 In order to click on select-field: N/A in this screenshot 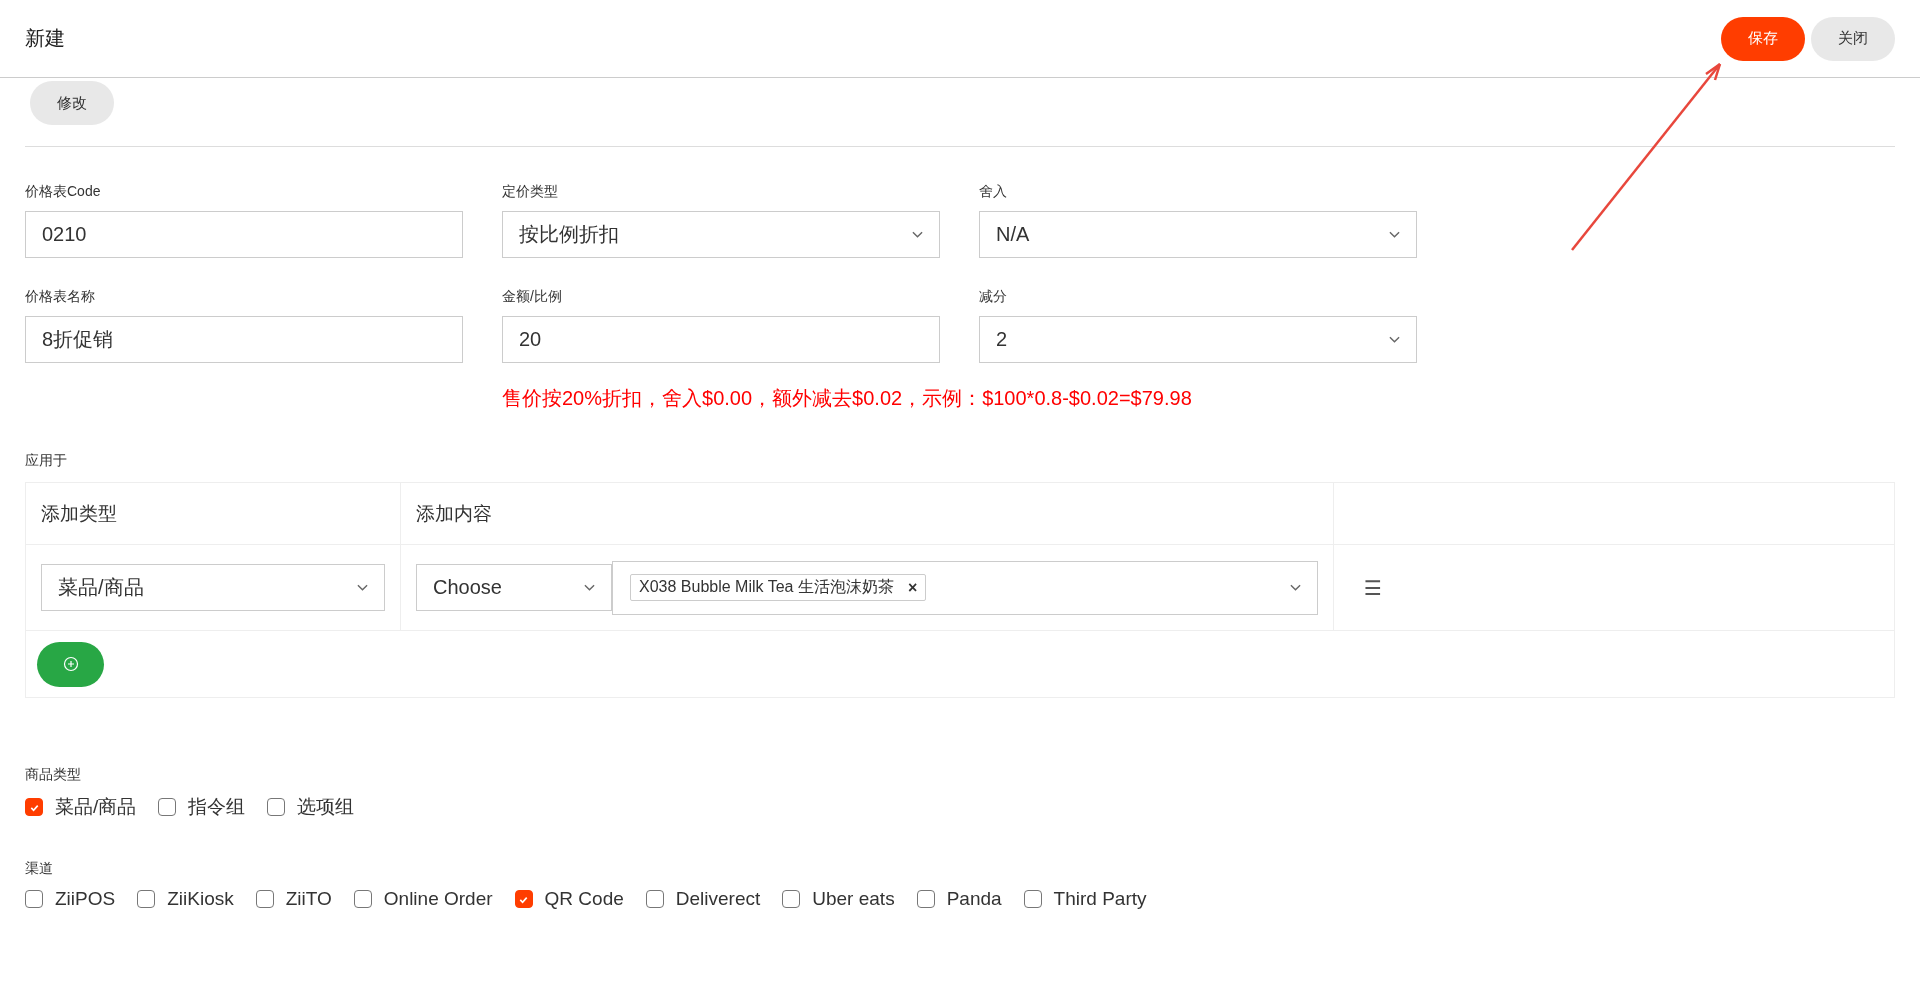, I will do `click(1198, 234)`.